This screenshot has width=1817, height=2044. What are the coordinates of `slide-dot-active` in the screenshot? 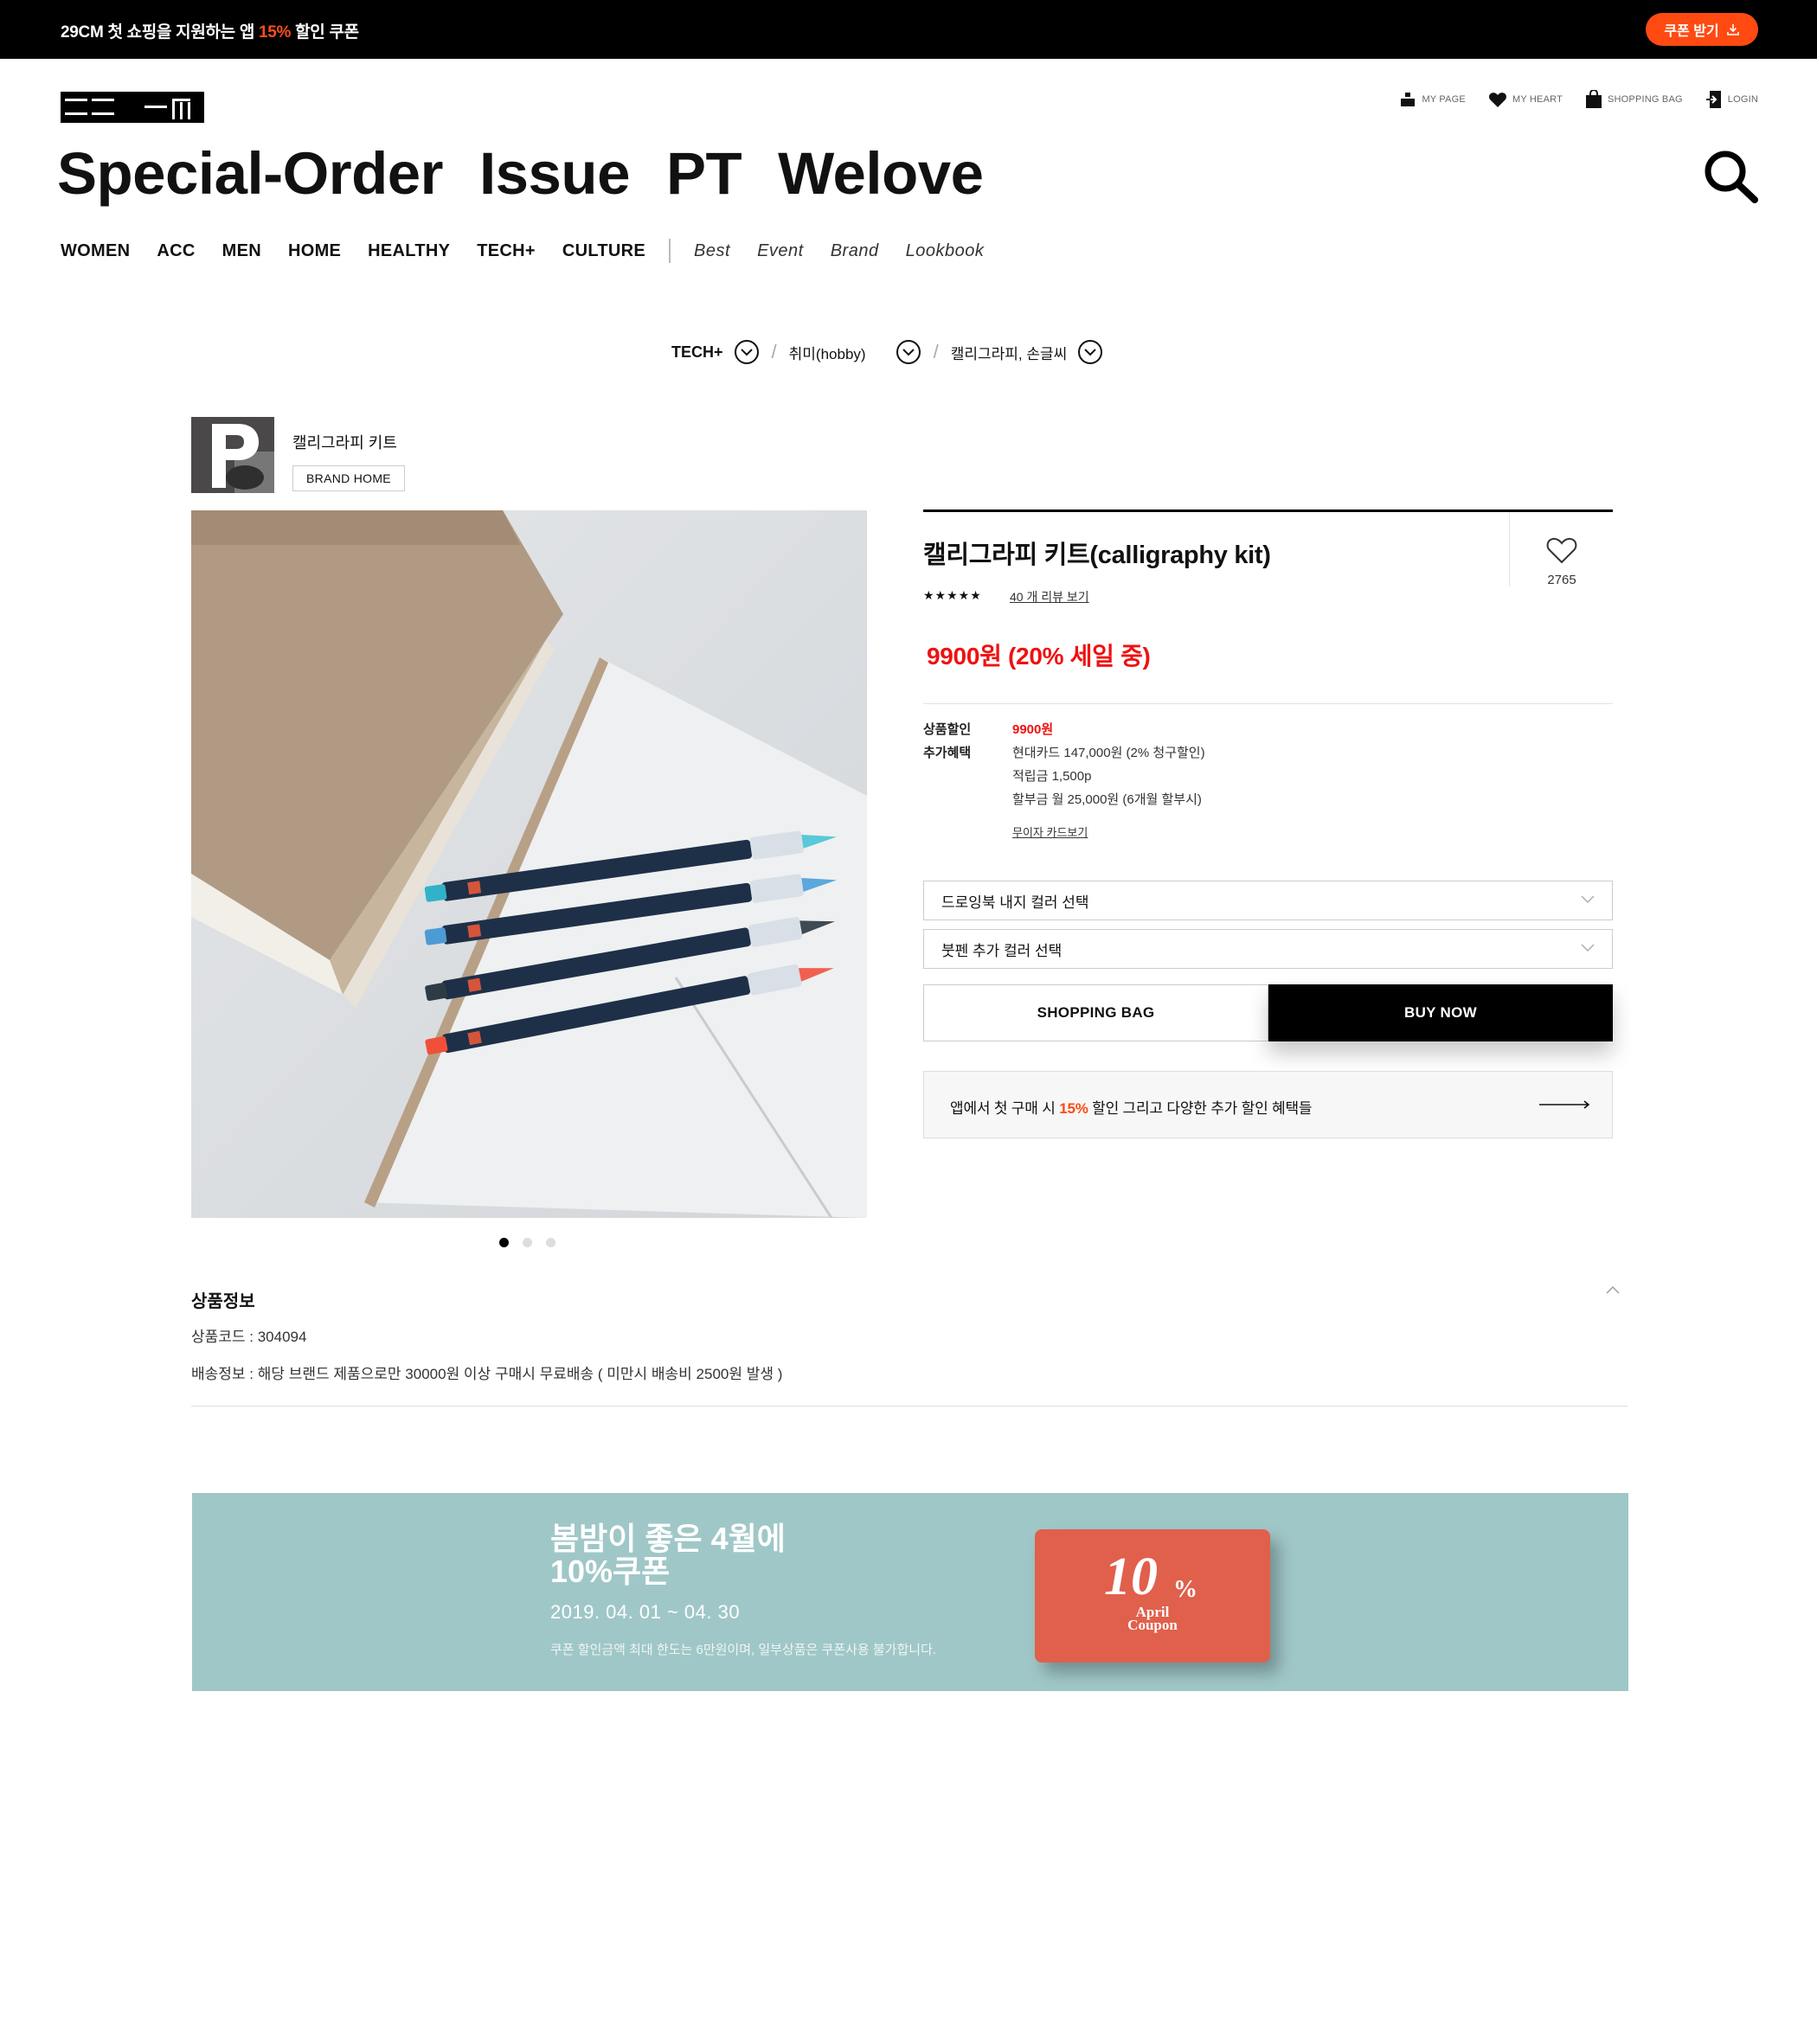 It's located at (504, 1242).